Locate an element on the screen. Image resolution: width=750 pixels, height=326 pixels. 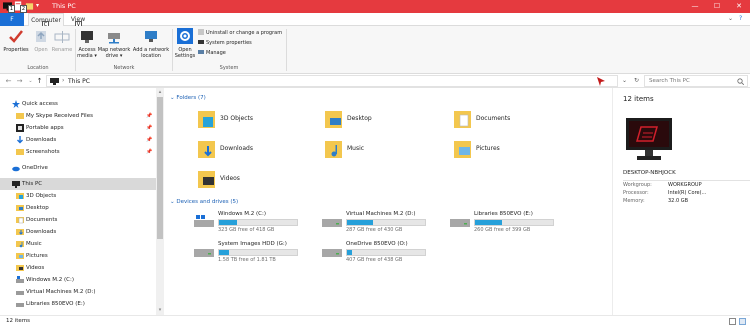
sidebar-label: Downloads is located at coordinates (41, 140).